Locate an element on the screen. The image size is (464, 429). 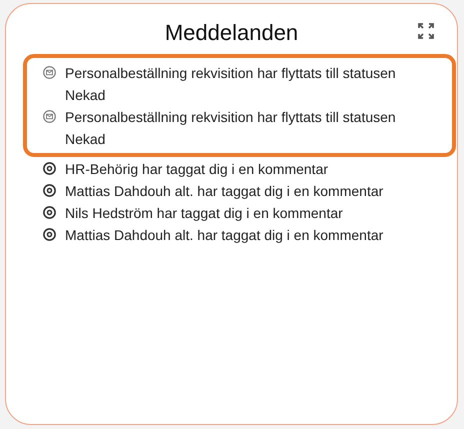
expand-icon is located at coordinates (426, 31).